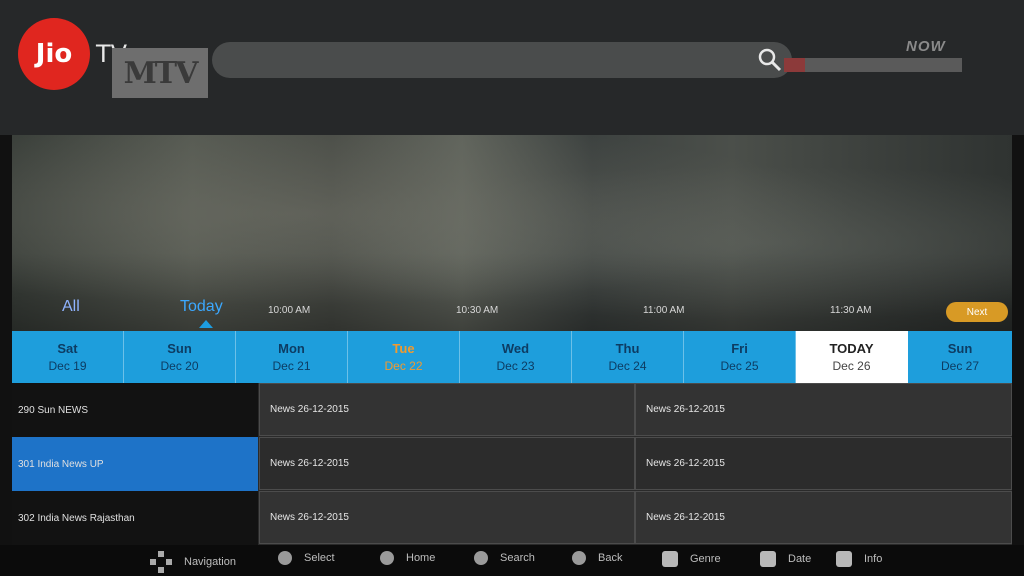 The image size is (1024, 576). I want to click on hint-label: Search, so click(517, 558).